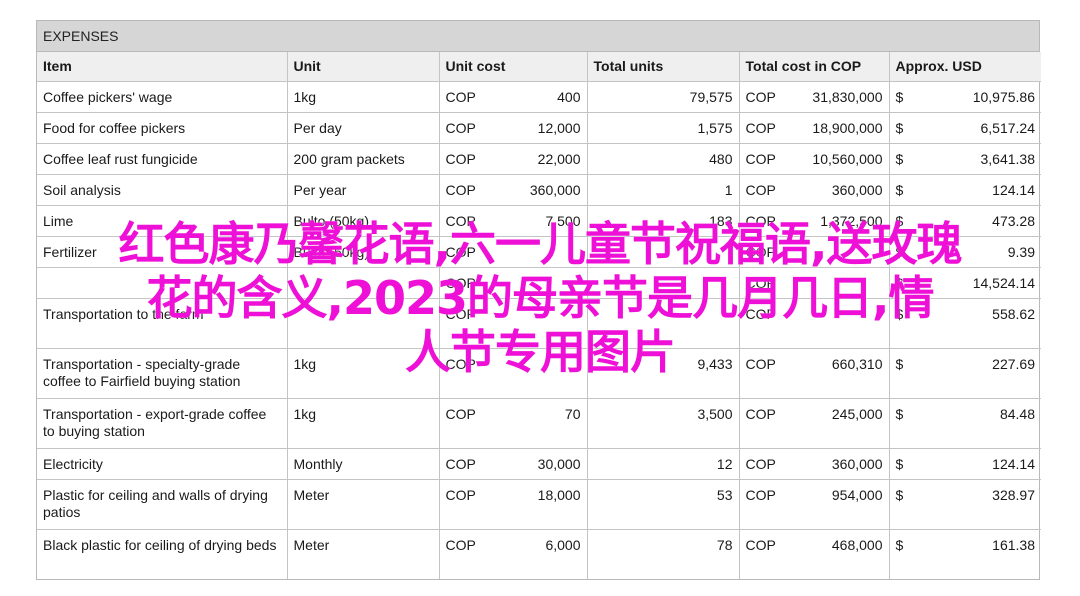  What do you see at coordinates (964, 127) in the screenshot?
I see `cell-usd: $6,517.24` at bounding box center [964, 127].